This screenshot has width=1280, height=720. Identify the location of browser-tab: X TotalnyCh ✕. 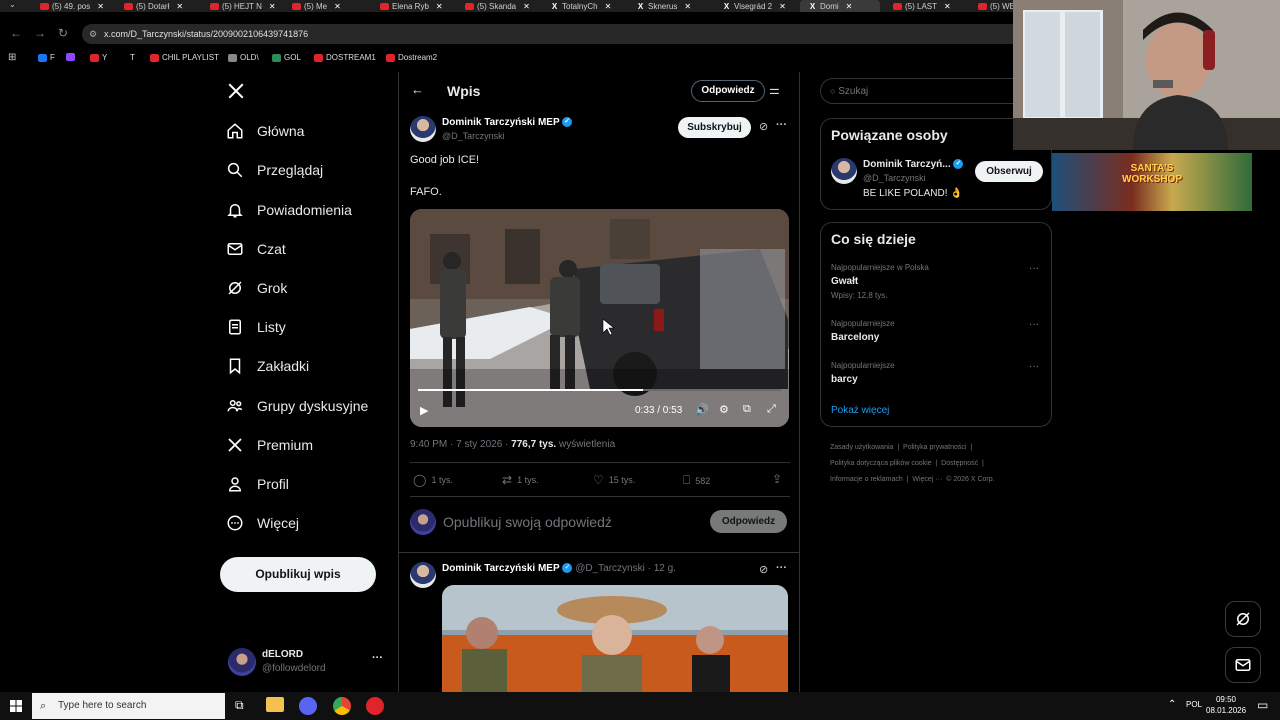
(582, 6).